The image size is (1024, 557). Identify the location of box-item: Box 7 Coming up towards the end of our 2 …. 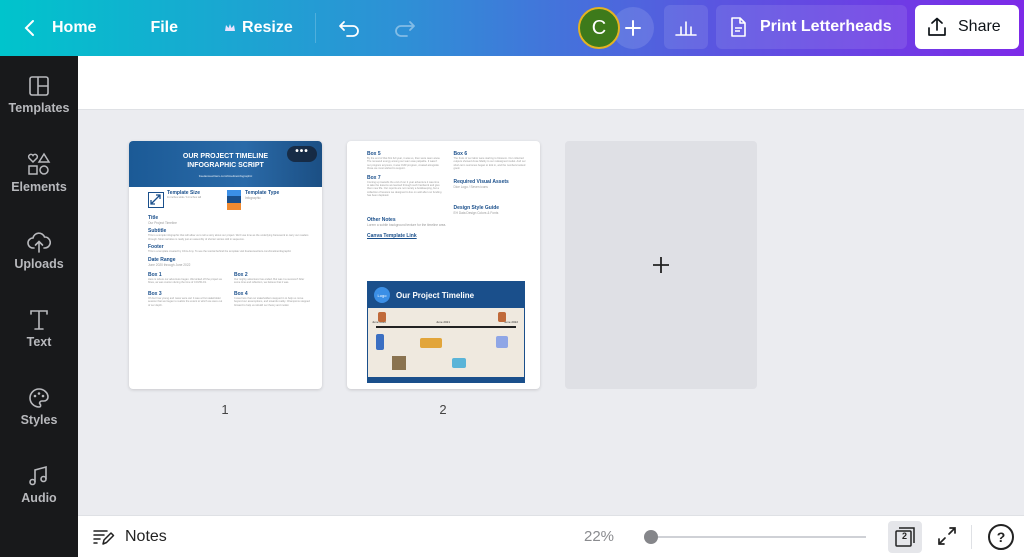
(404, 186).